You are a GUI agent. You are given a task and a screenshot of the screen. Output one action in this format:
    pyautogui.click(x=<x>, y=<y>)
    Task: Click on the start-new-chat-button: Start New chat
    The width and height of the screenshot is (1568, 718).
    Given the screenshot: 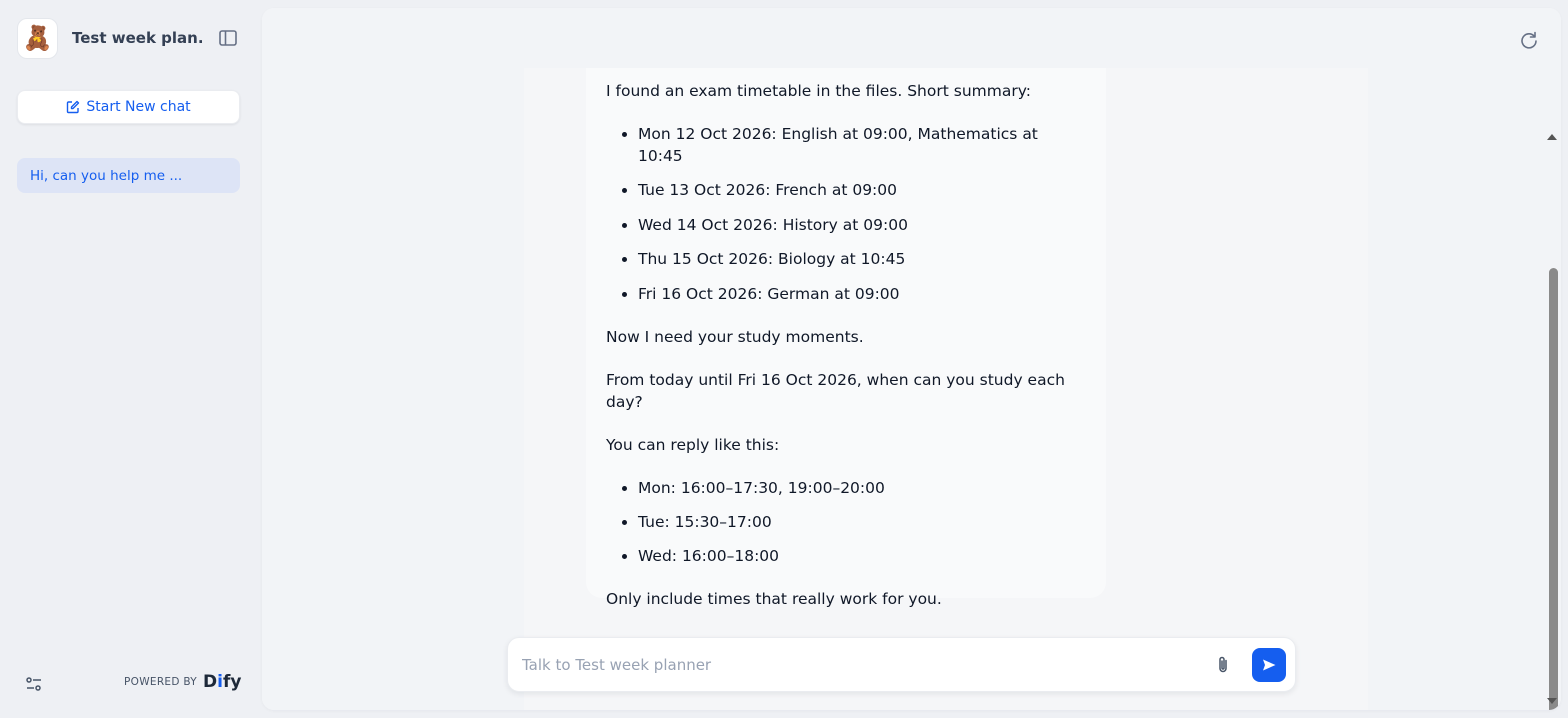 What is the action you would take?
    pyautogui.click(x=128, y=107)
    